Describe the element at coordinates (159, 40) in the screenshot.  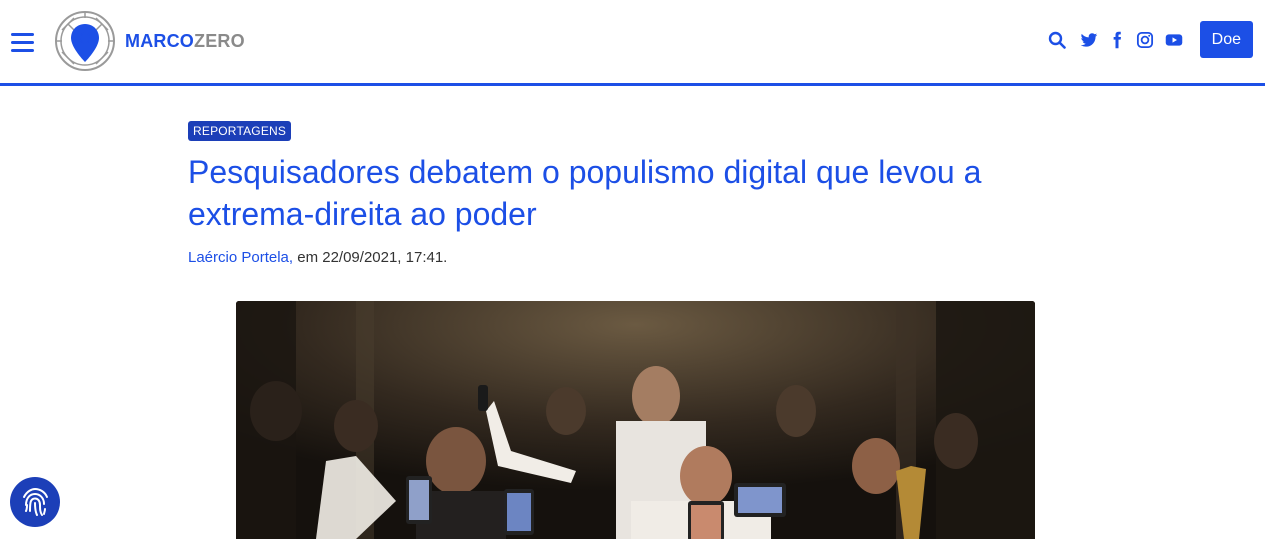
I see `logo-text-marco: MARCO` at that location.